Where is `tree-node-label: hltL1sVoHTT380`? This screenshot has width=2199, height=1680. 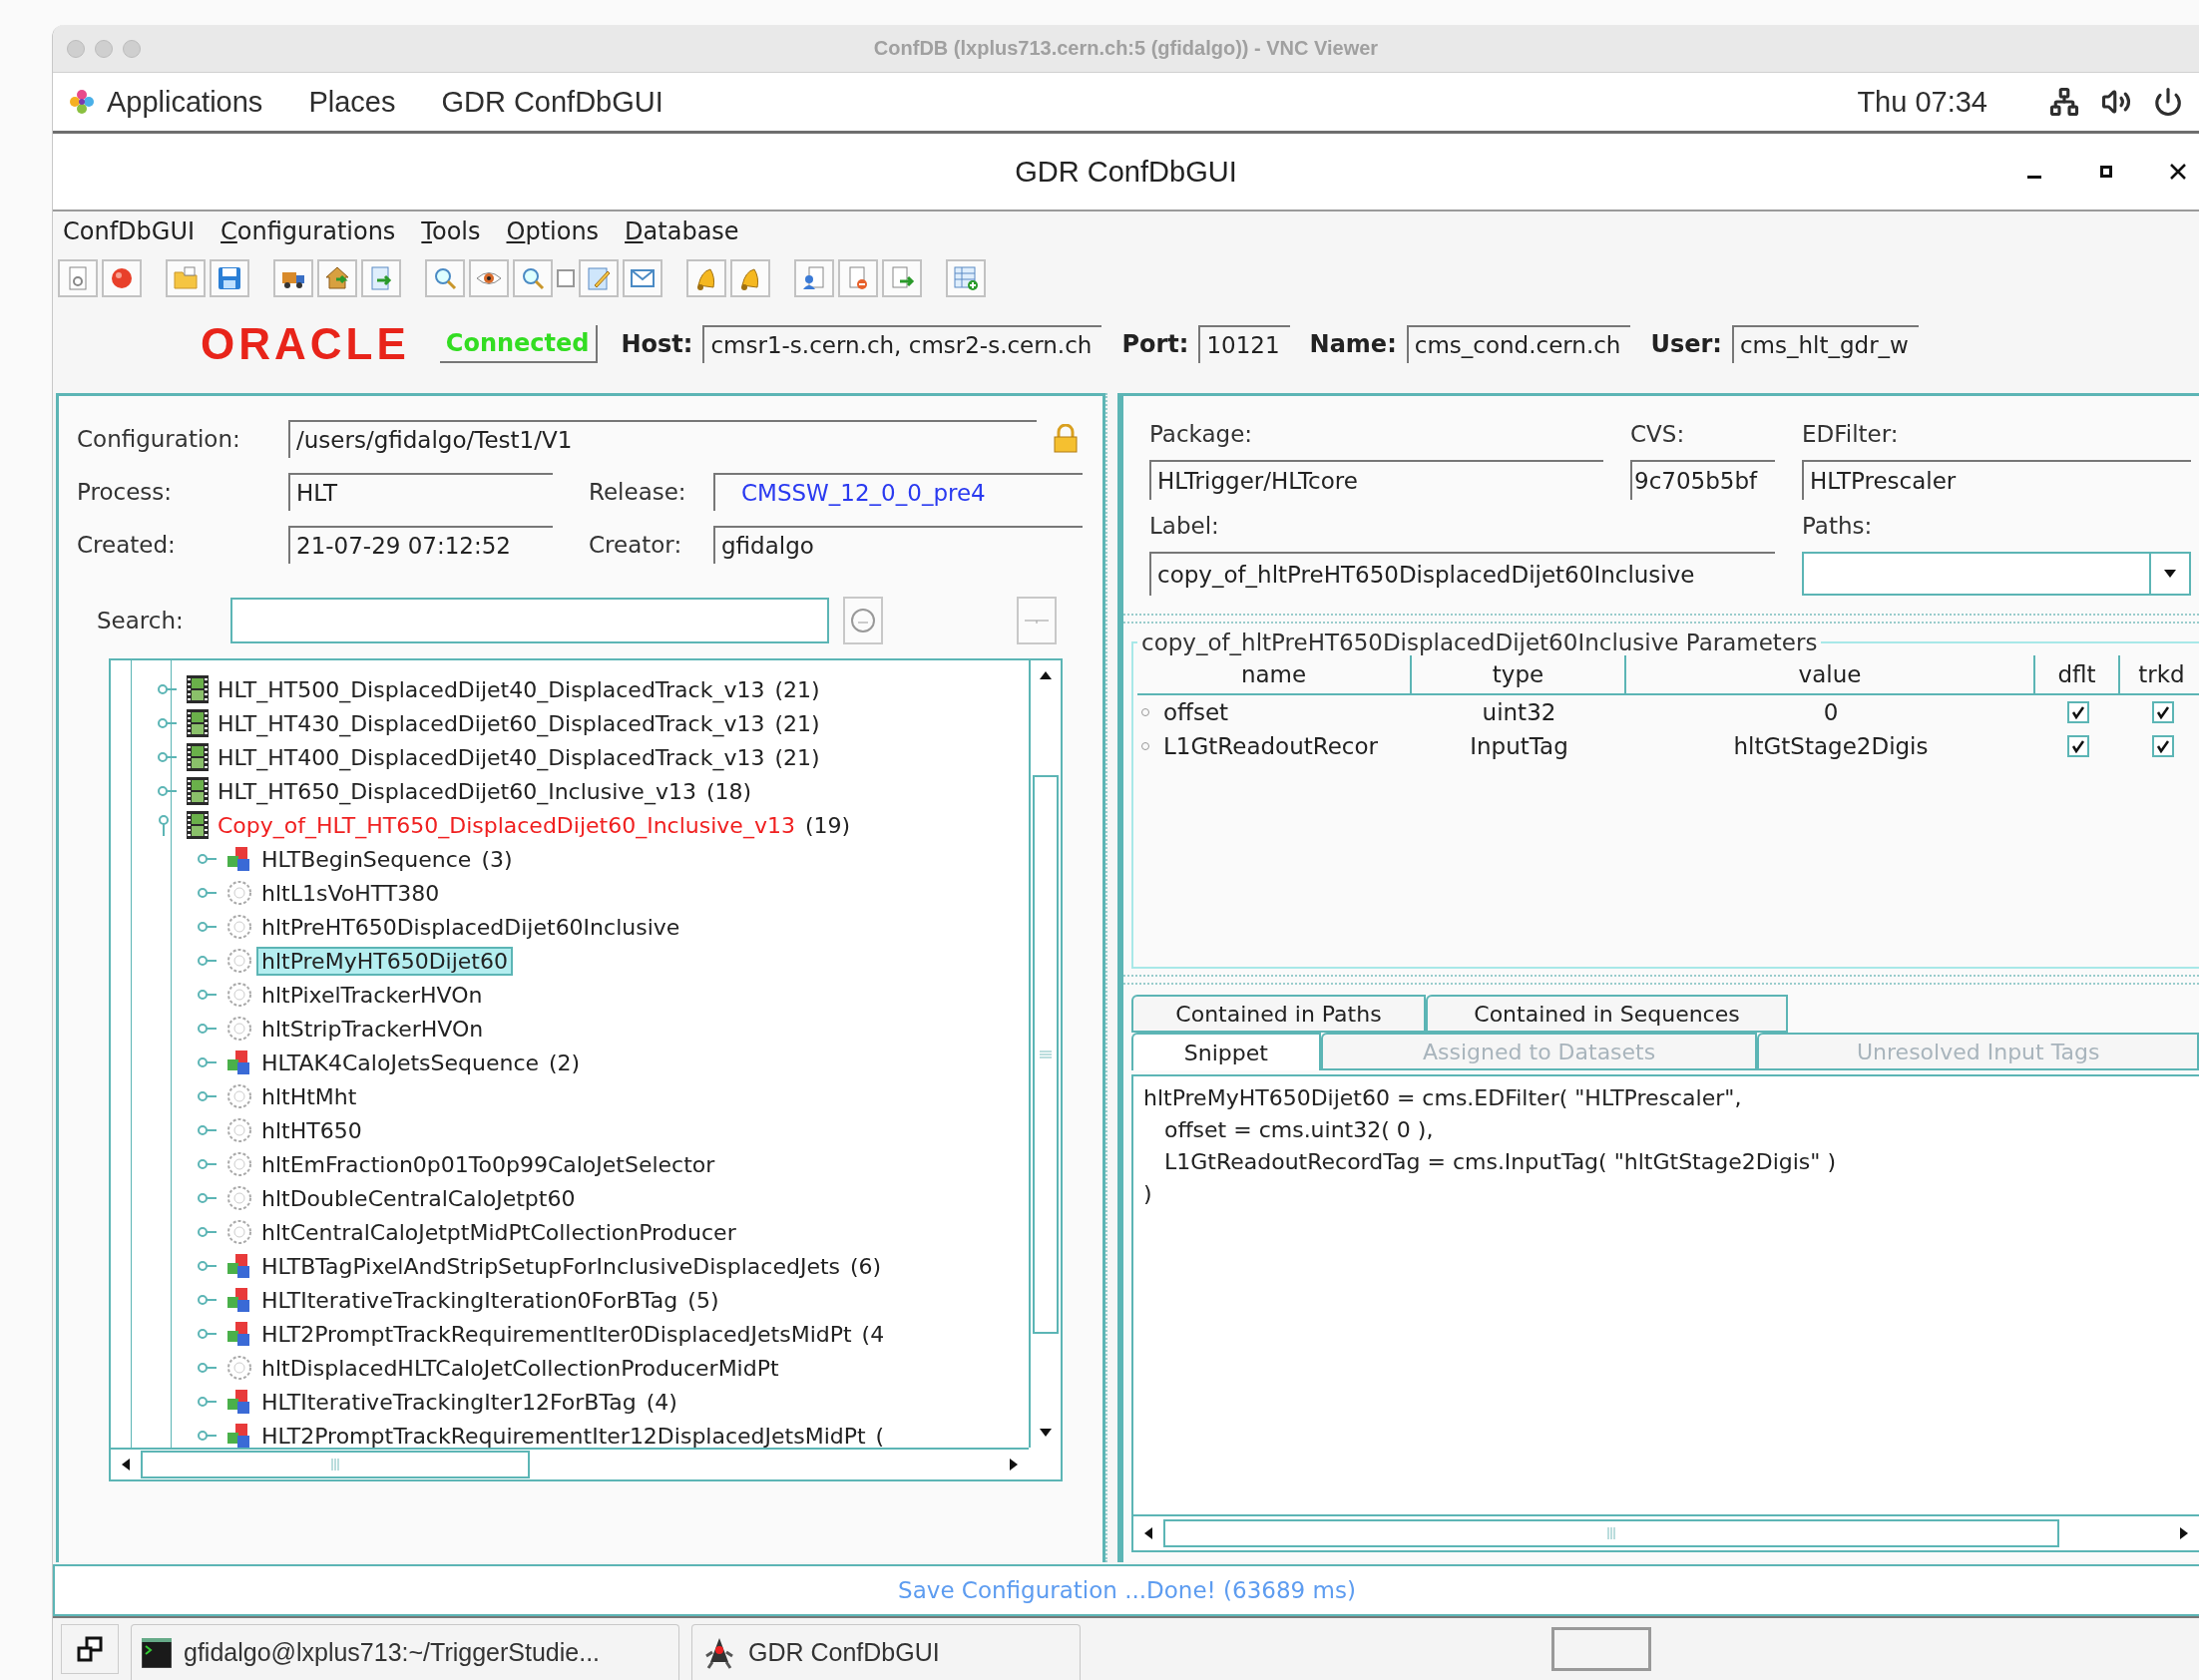 tree-node-label: hltL1sVoHTT380 is located at coordinates (350, 893).